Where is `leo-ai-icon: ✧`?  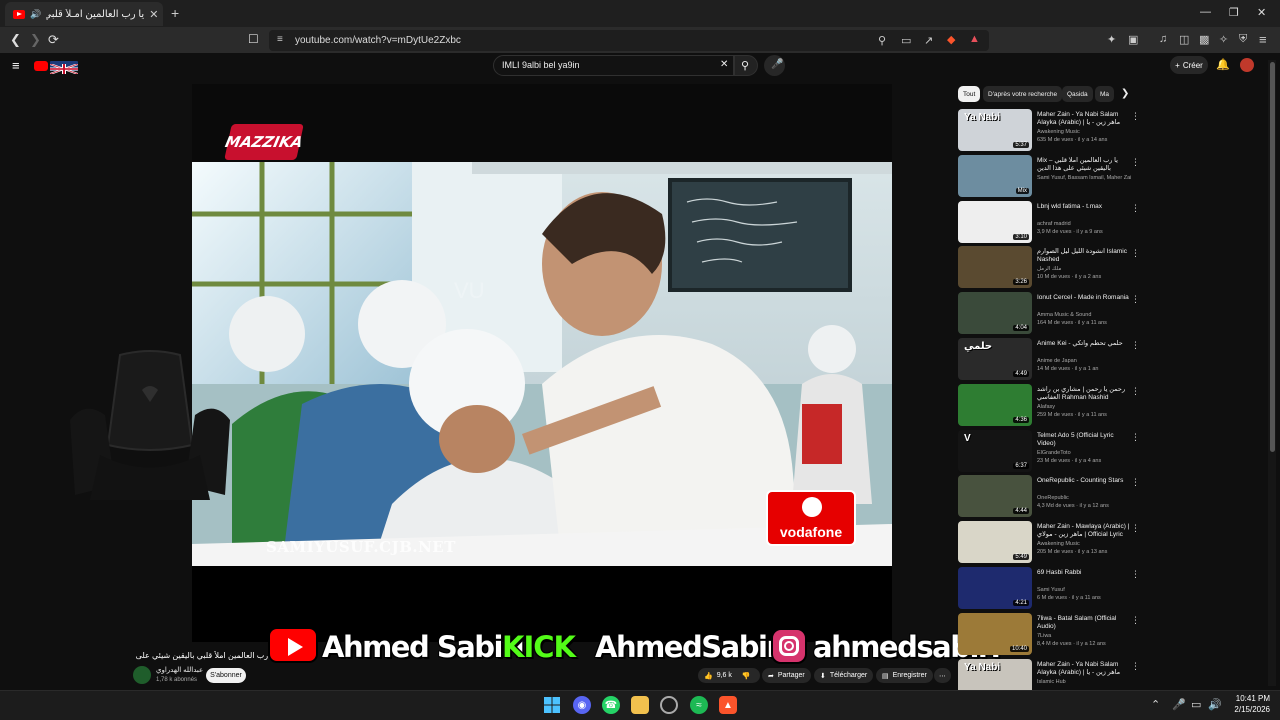
leo-ai-icon: ✧ is located at coordinates (1223, 39).